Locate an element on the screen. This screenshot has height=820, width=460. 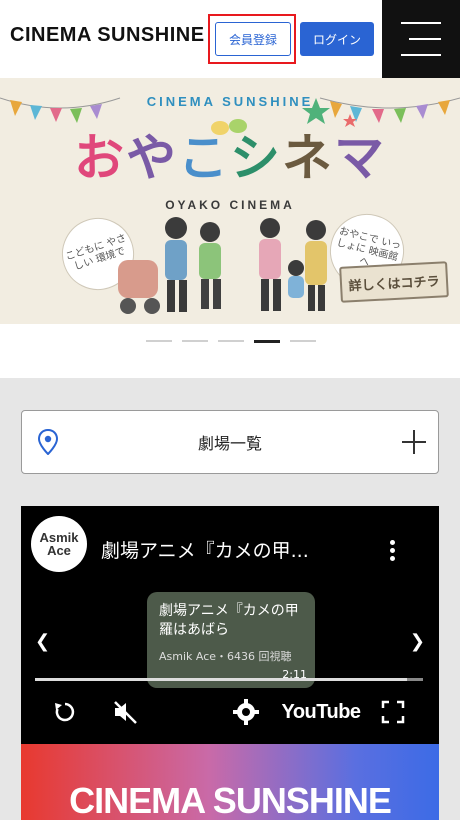
theater-list-accordion: 劇場一覧 is located at coordinates (230, 442).